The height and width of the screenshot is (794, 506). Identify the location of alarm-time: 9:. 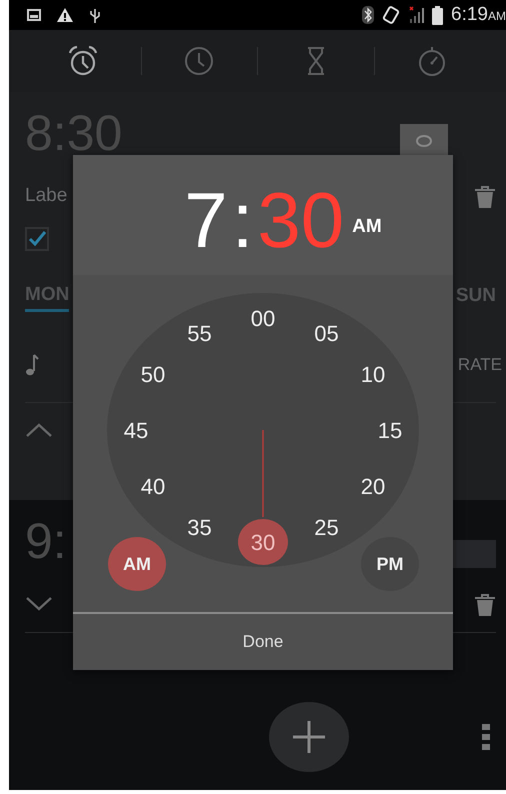
(46, 541).